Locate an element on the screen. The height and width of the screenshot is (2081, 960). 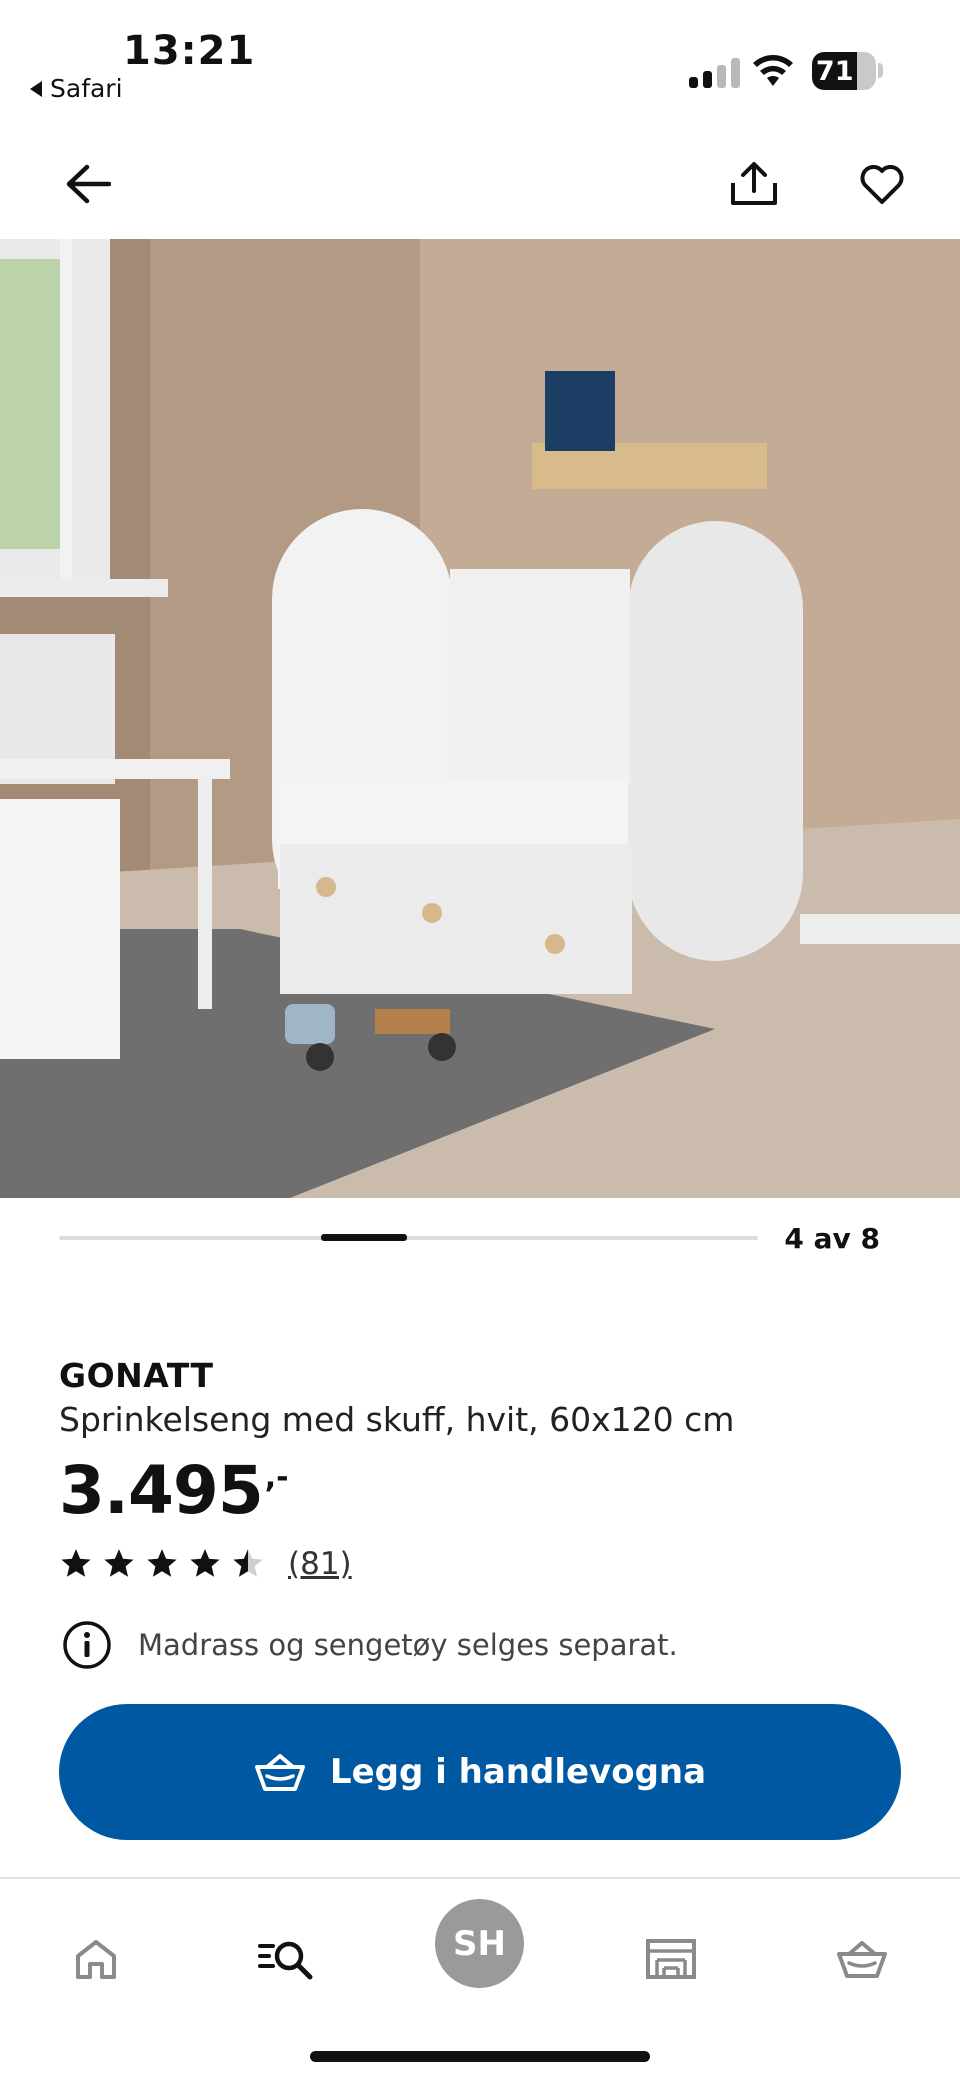
battery-icon: 71 is located at coordinates (844, 71).